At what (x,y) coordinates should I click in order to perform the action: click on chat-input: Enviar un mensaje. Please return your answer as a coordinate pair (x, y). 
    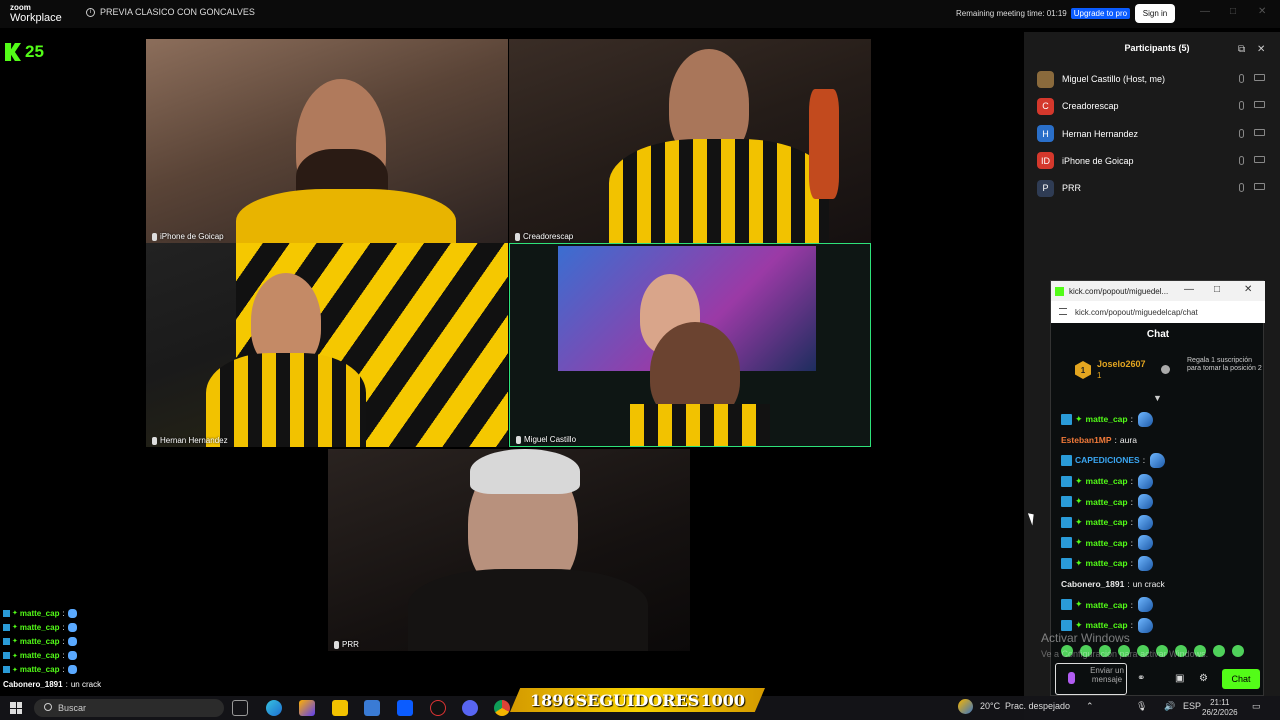
    Looking at the image, I should click on (1091, 679).